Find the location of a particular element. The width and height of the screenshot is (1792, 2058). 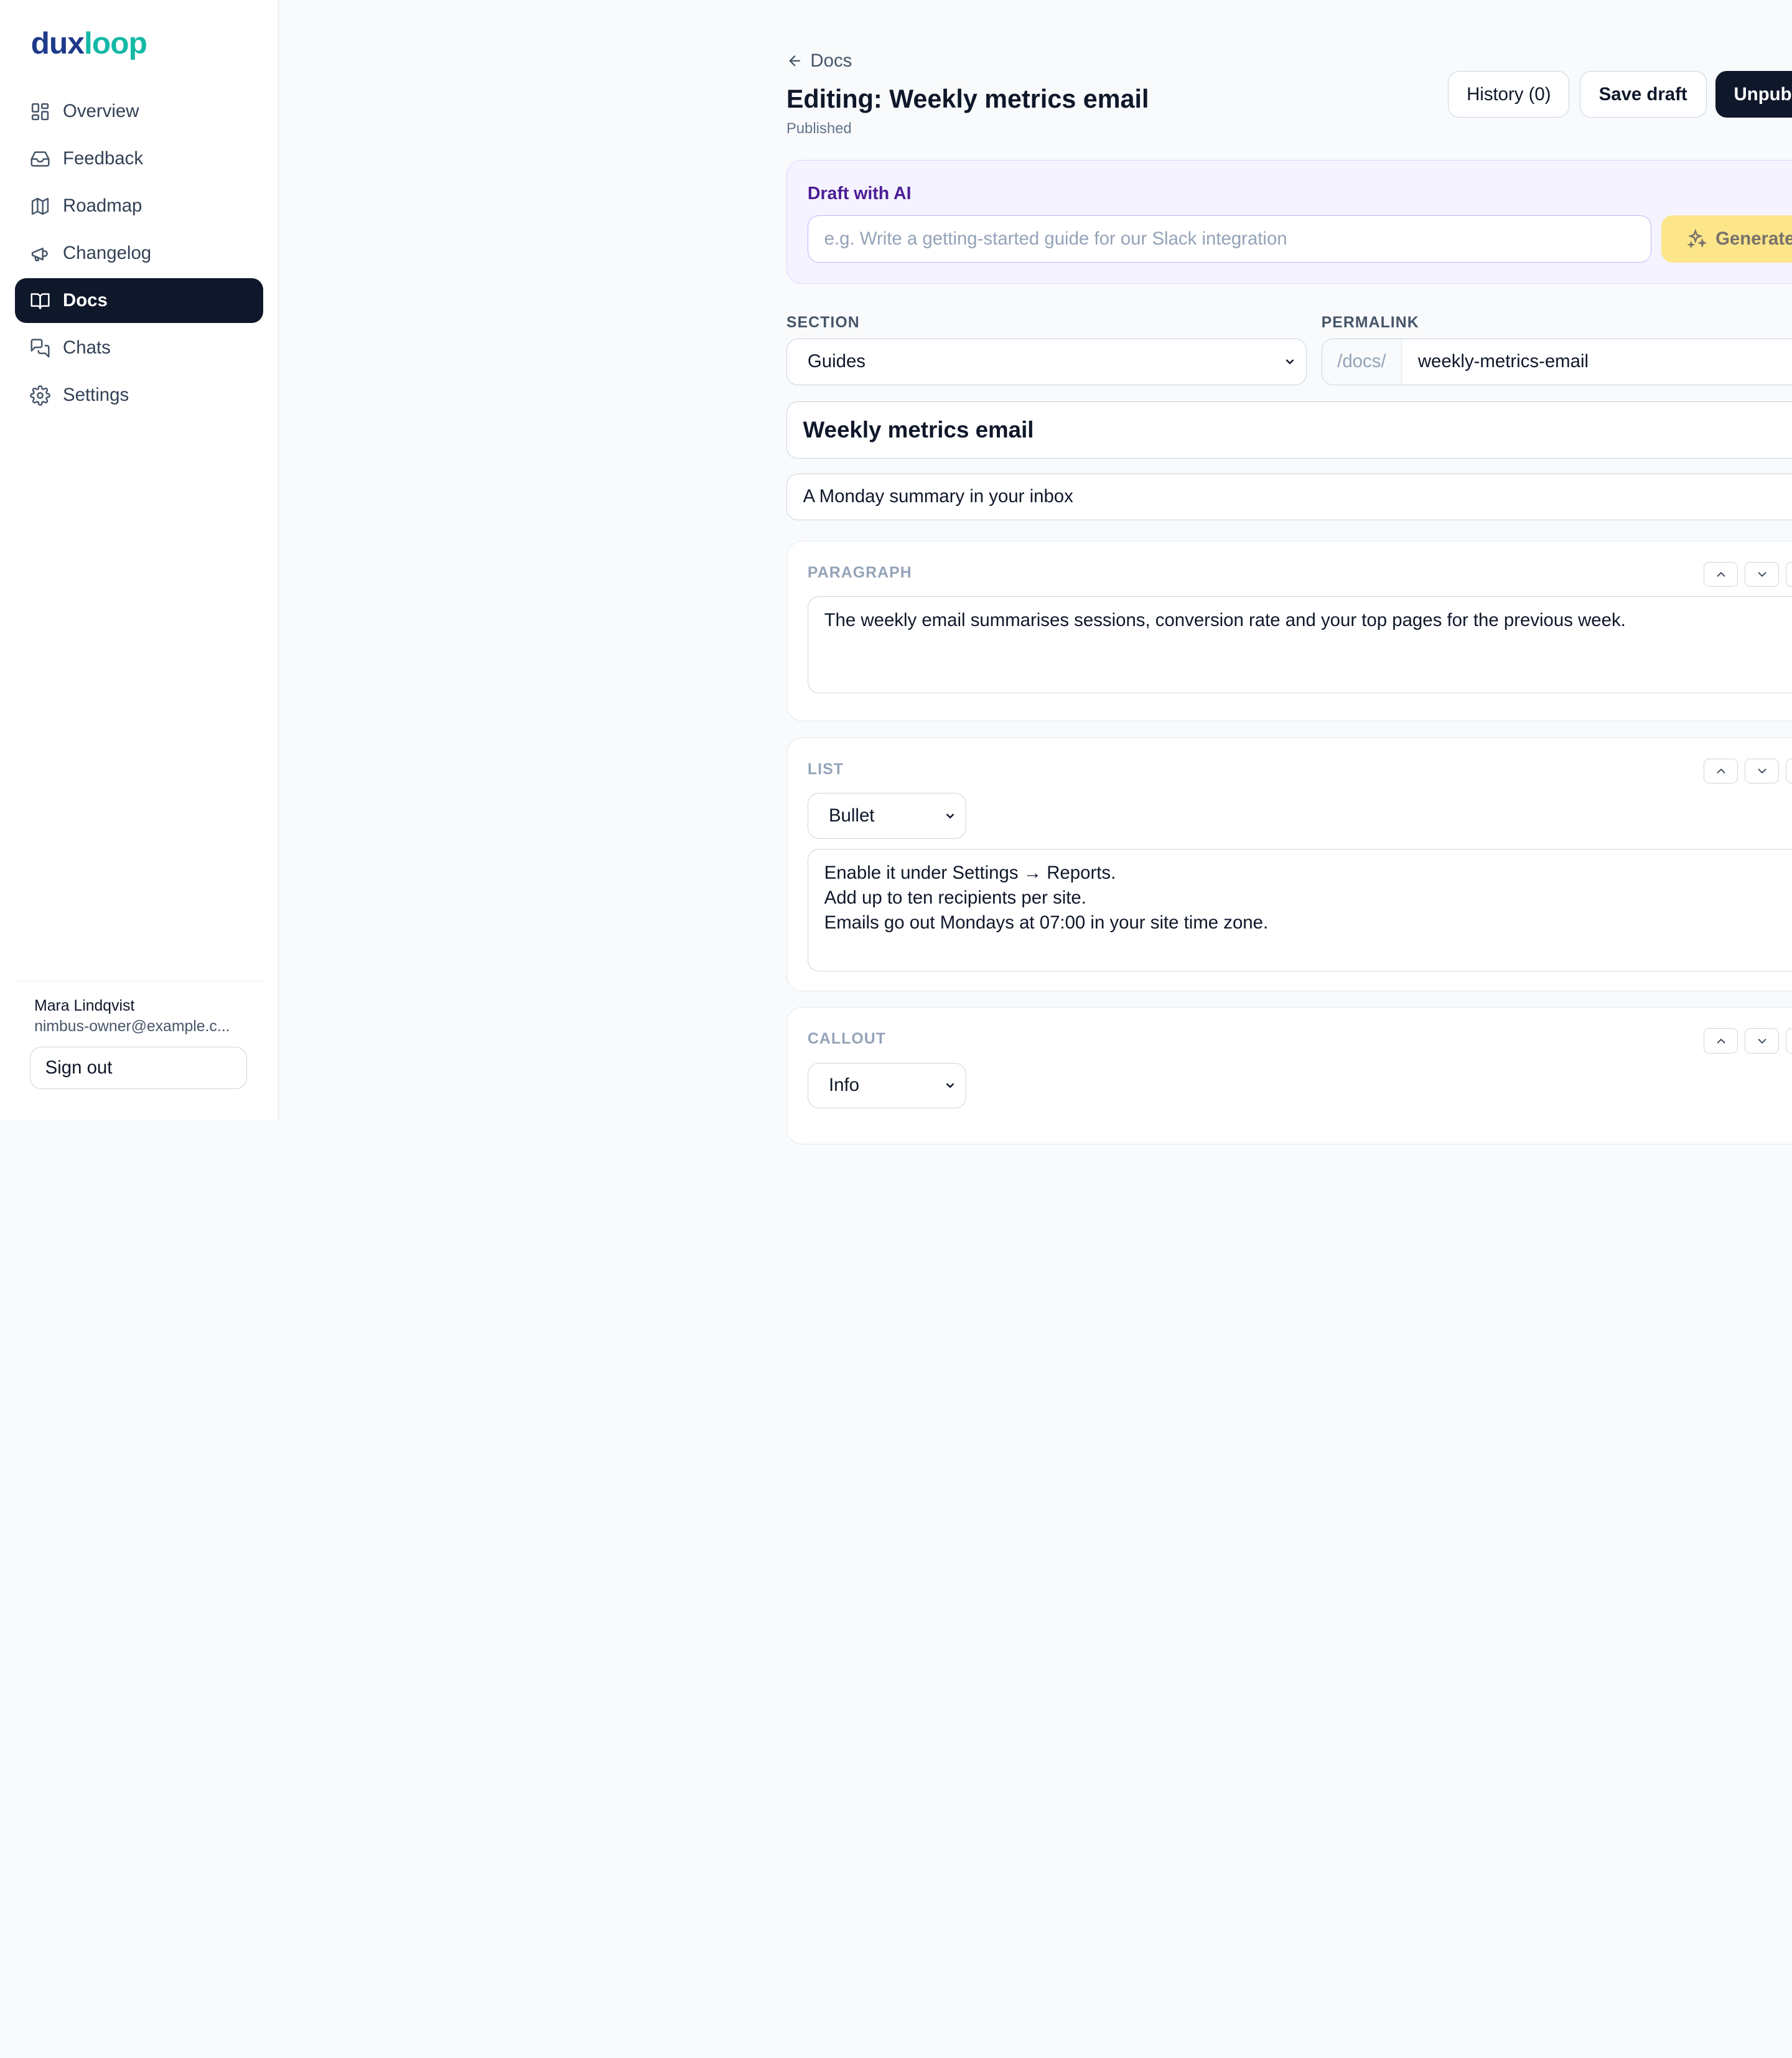

sidebar-item-feedback: Feedback is located at coordinates (139, 159).